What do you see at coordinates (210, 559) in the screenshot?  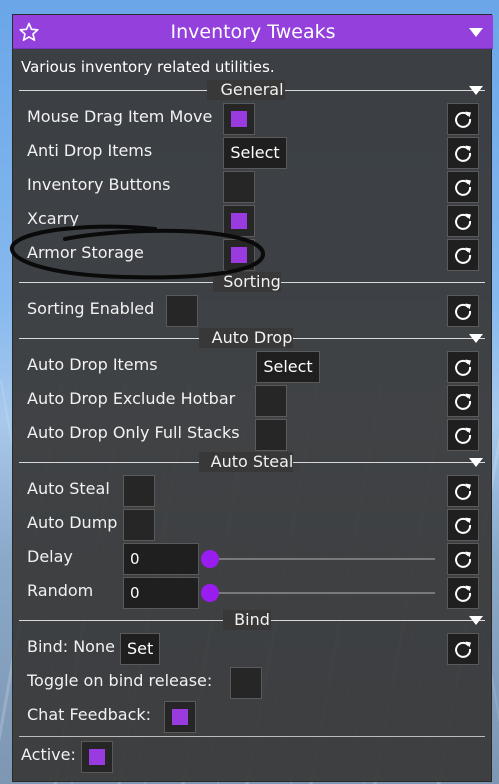 I see `delay-slider-thumb` at bounding box center [210, 559].